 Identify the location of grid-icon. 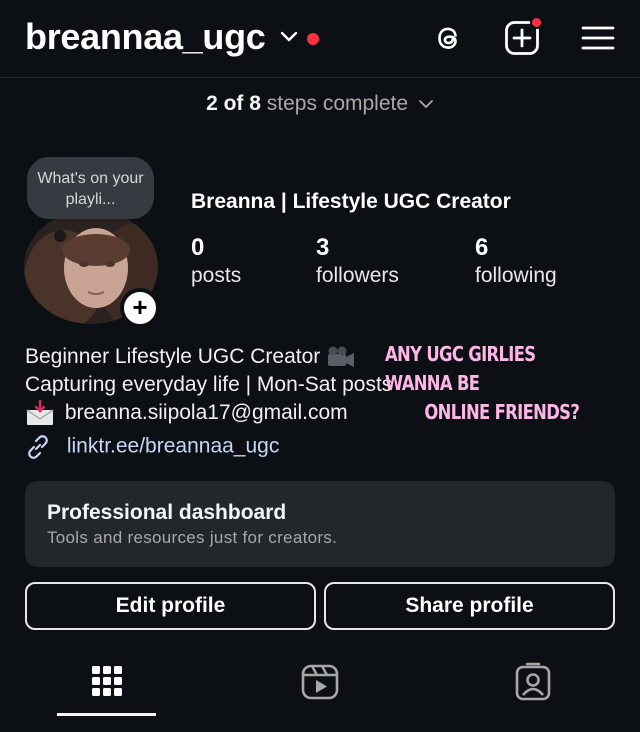
(107, 682).